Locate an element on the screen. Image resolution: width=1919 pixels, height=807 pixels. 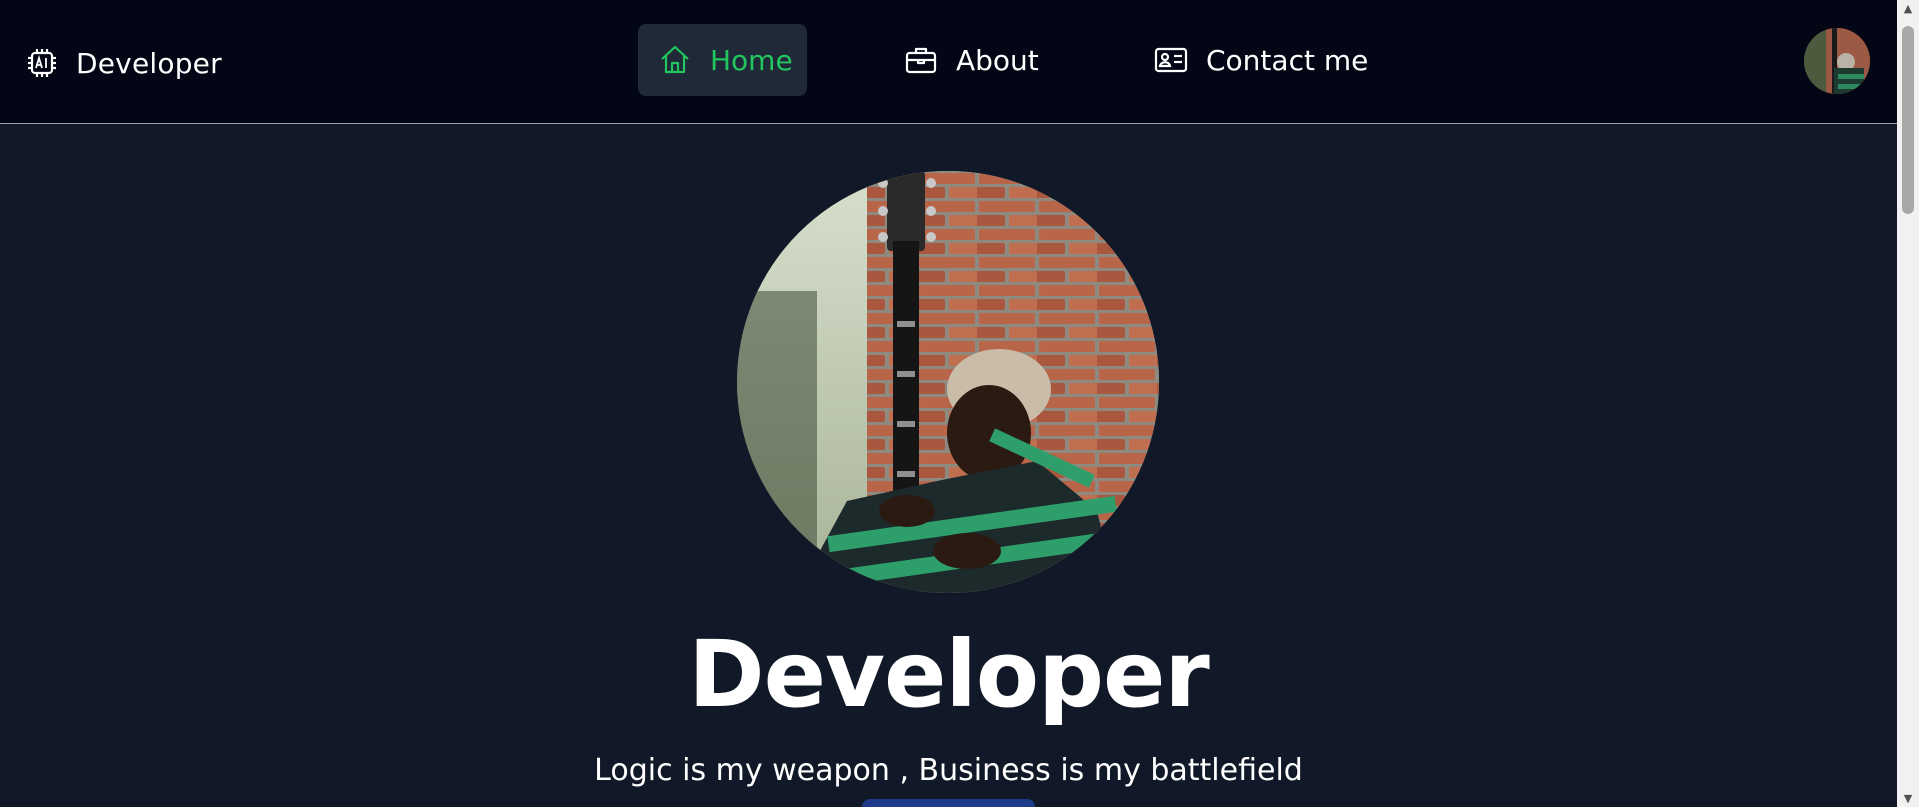
hero-cta-button is located at coordinates (948, 803).